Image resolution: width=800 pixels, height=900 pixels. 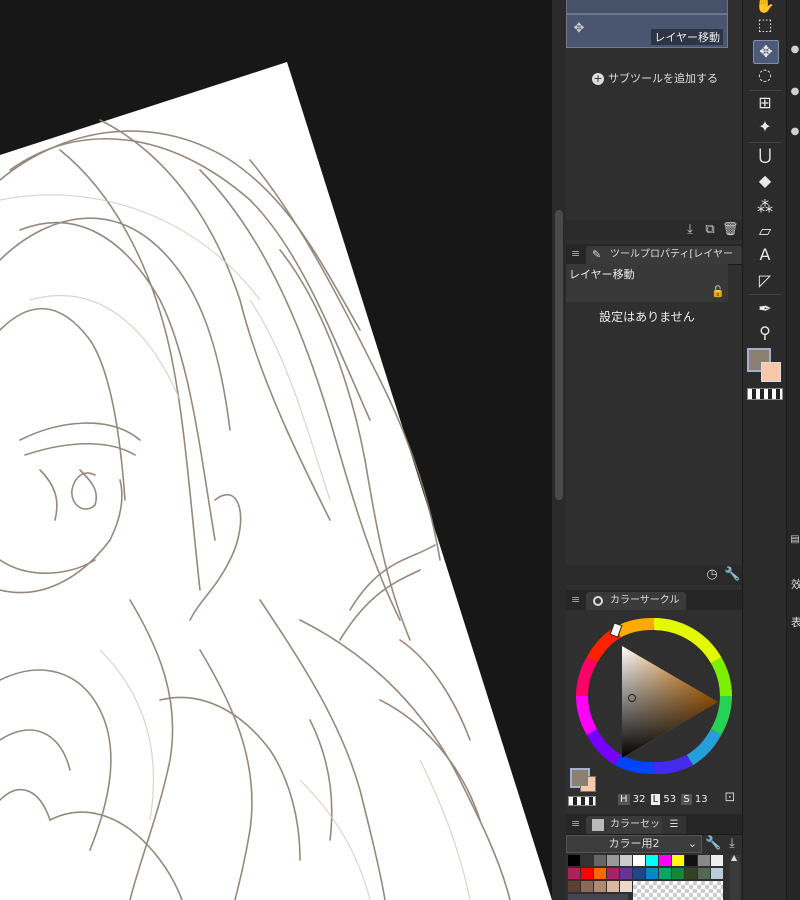 I want to click on tool-eyedropper: ⚲, so click(x=765, y=333).